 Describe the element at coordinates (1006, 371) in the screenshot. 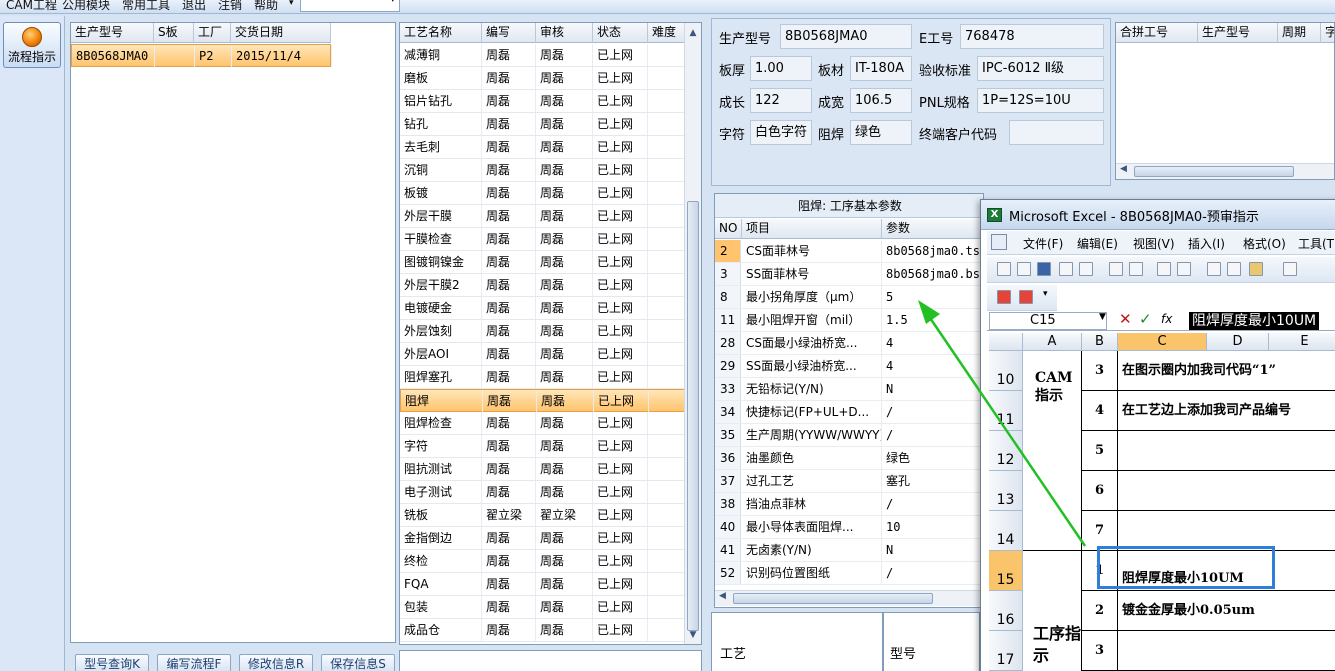

I see `row-header: 10` at that location.